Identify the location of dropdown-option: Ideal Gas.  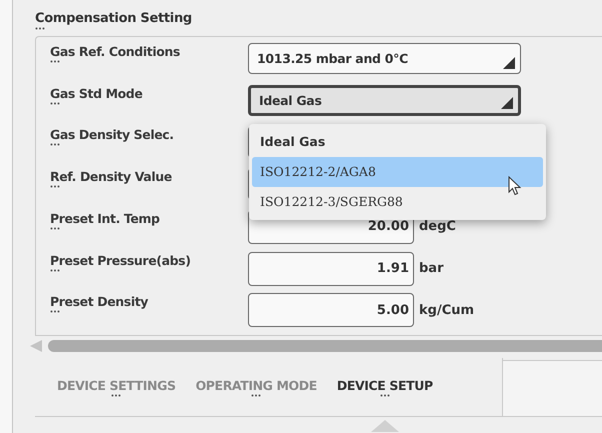
(397, 141).